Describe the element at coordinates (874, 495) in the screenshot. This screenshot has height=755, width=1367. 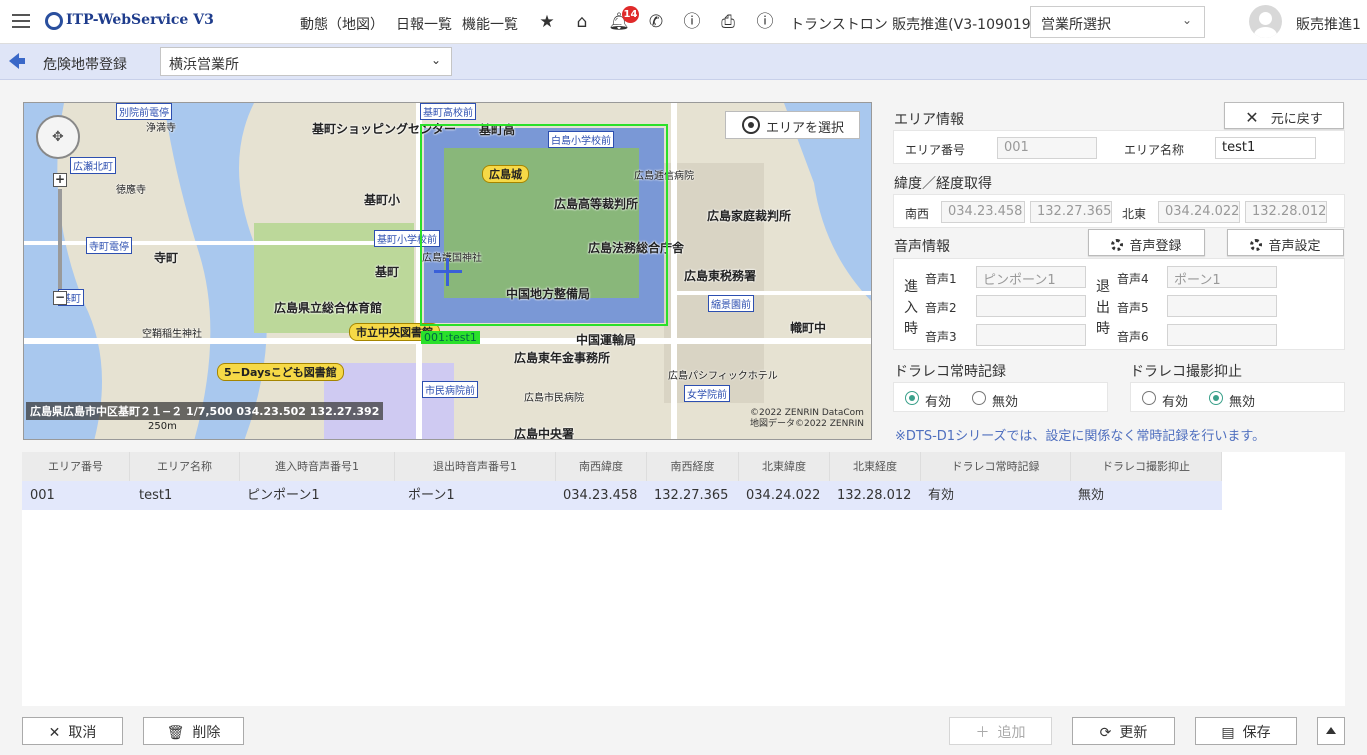
I see `cell-ne-lng: 132.28.012` at that location.